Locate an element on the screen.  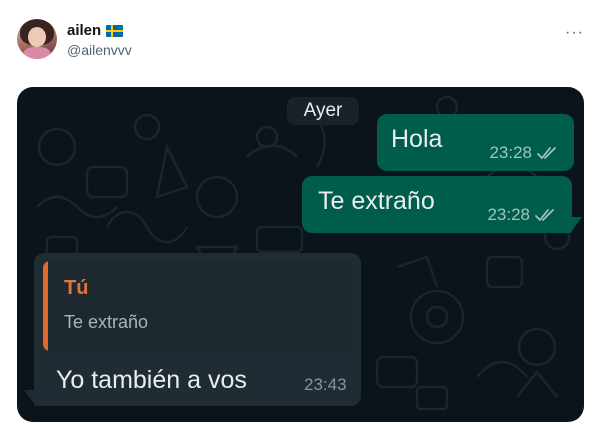
quoted-message: Tú Te extraño is located at coordinates (197, 306).